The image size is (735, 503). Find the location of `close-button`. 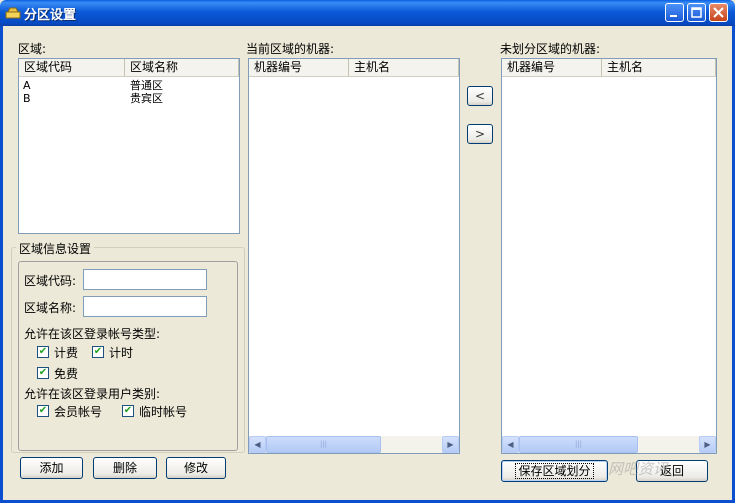

close-button is located at coordinates (718, 12).